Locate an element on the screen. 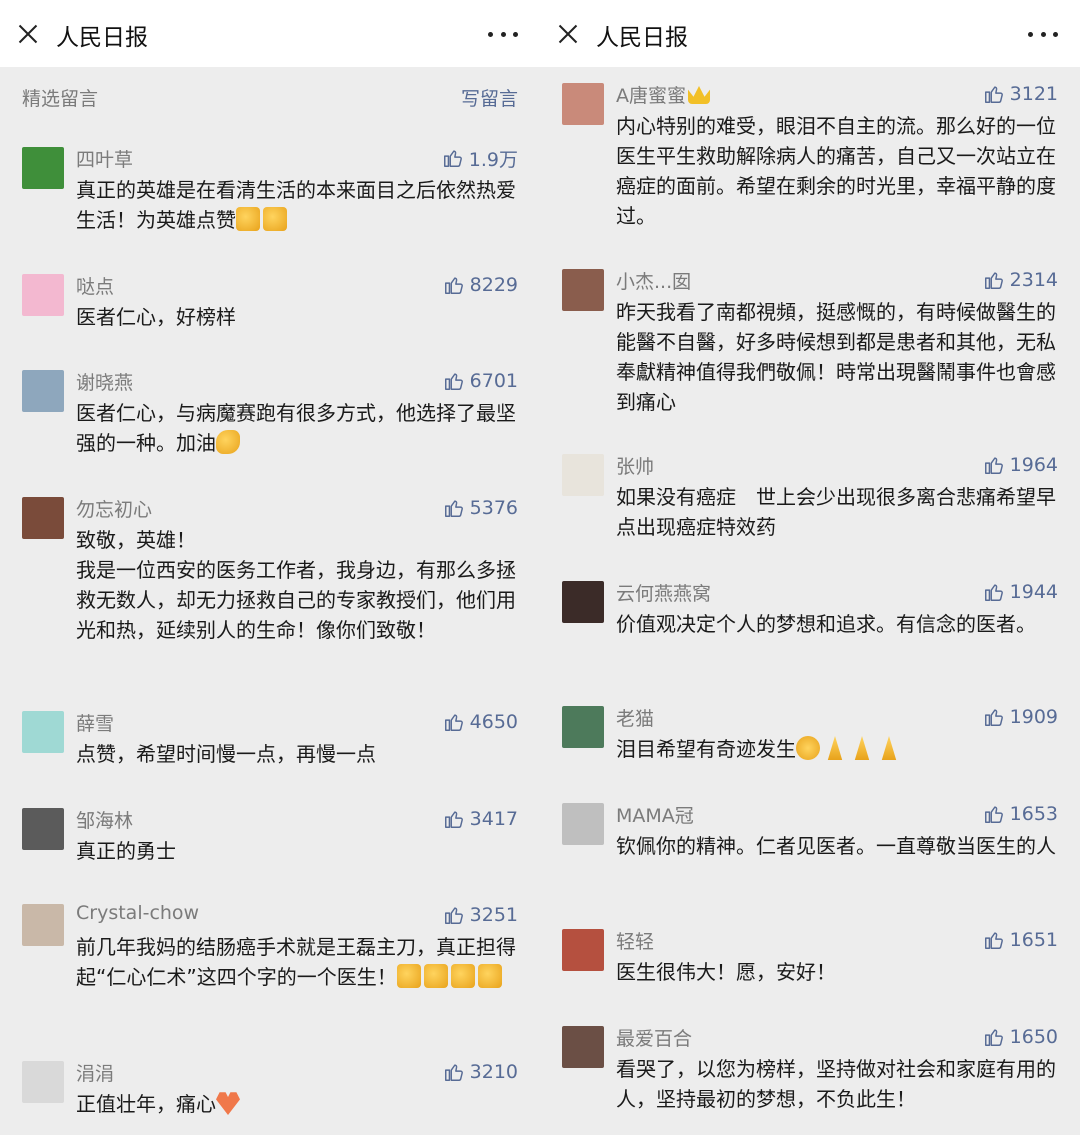 The image size is (1080, 1135). like-count: 3251 is located at coordinates (493, 915).